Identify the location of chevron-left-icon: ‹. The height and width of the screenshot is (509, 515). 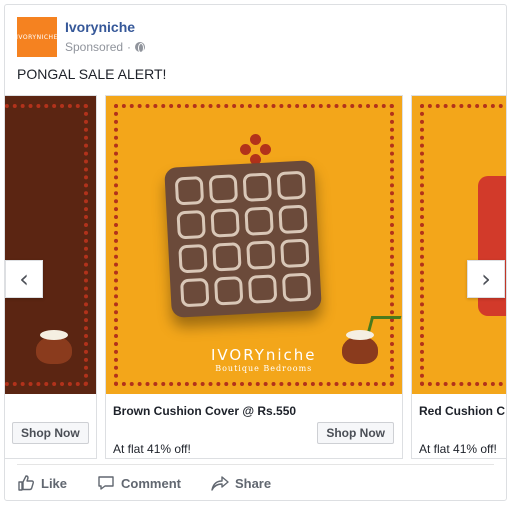
(24, 279).